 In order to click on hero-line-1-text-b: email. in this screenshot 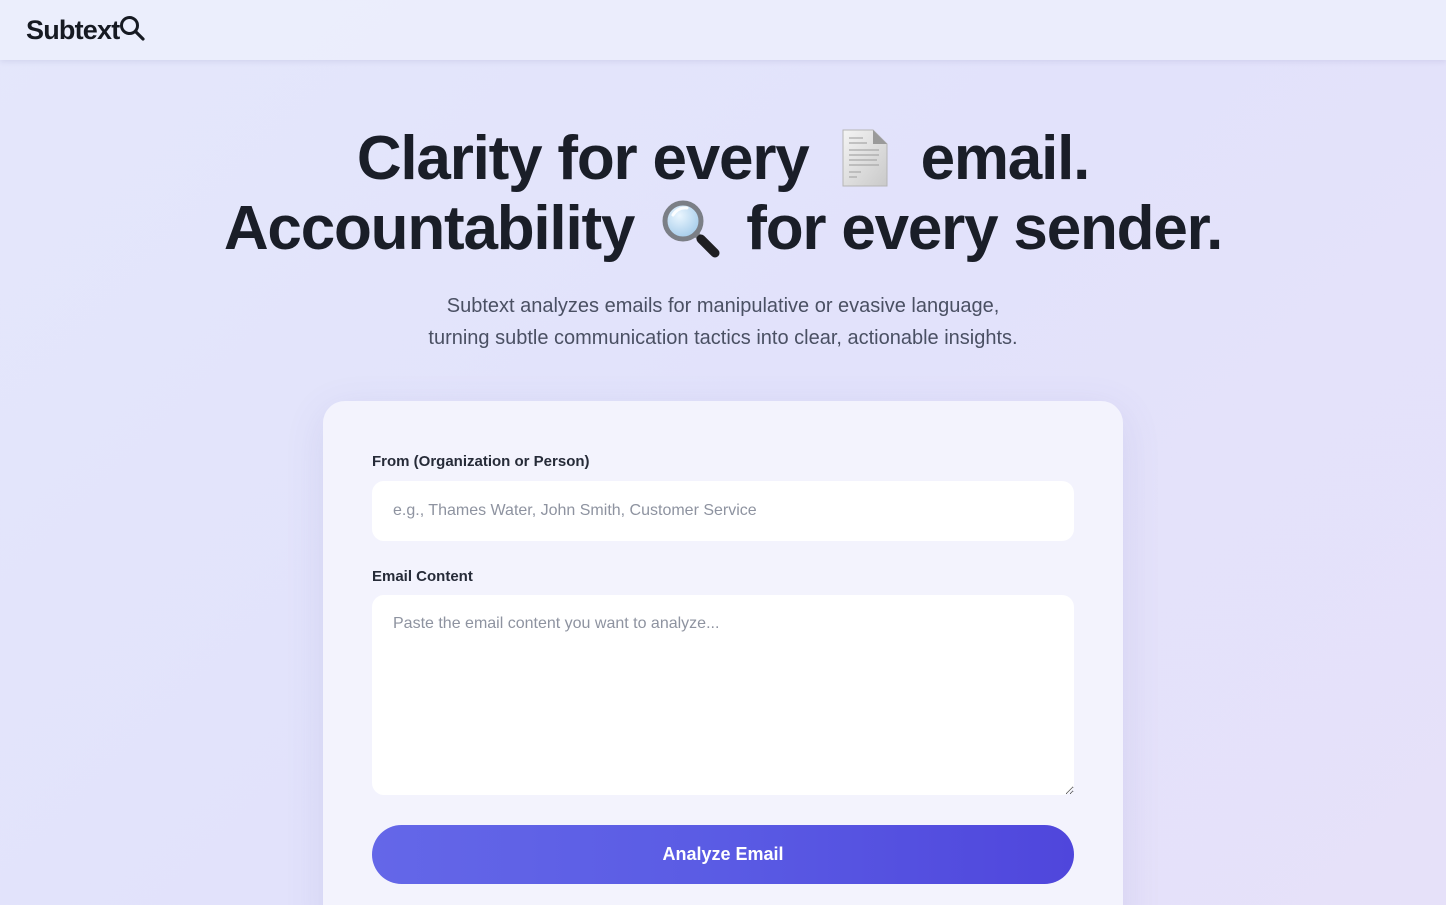, I will do `click(1005, 158)`.